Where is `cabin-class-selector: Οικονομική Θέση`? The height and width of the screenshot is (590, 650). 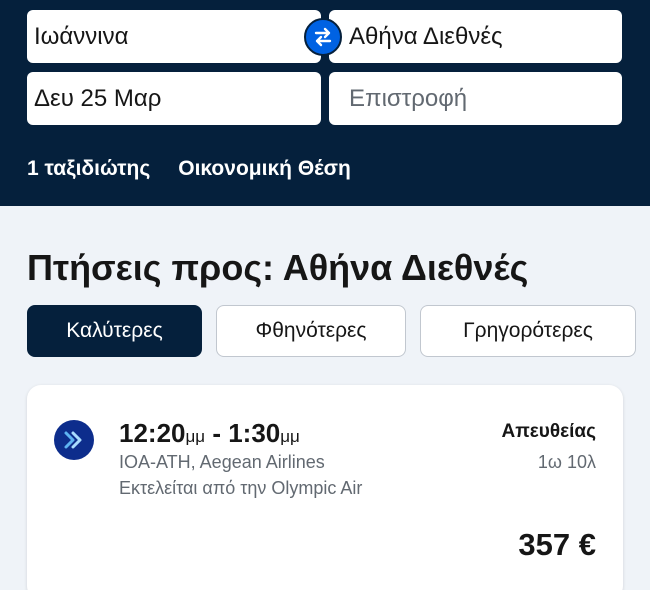 cabin-class-selector: Οικονομική Θέση is located at coordinates (264, 169).